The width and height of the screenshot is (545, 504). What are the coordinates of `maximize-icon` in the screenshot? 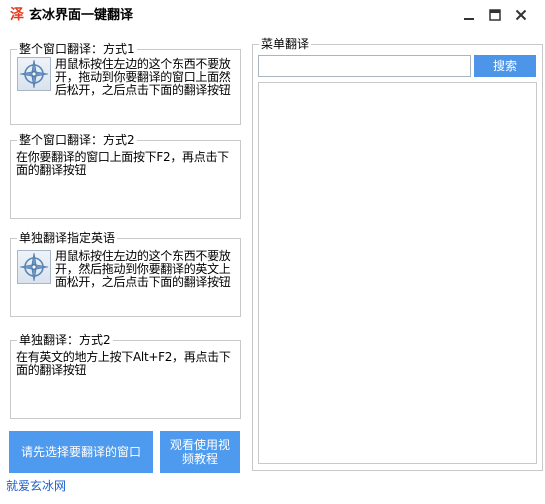 It's located at (495, 15).